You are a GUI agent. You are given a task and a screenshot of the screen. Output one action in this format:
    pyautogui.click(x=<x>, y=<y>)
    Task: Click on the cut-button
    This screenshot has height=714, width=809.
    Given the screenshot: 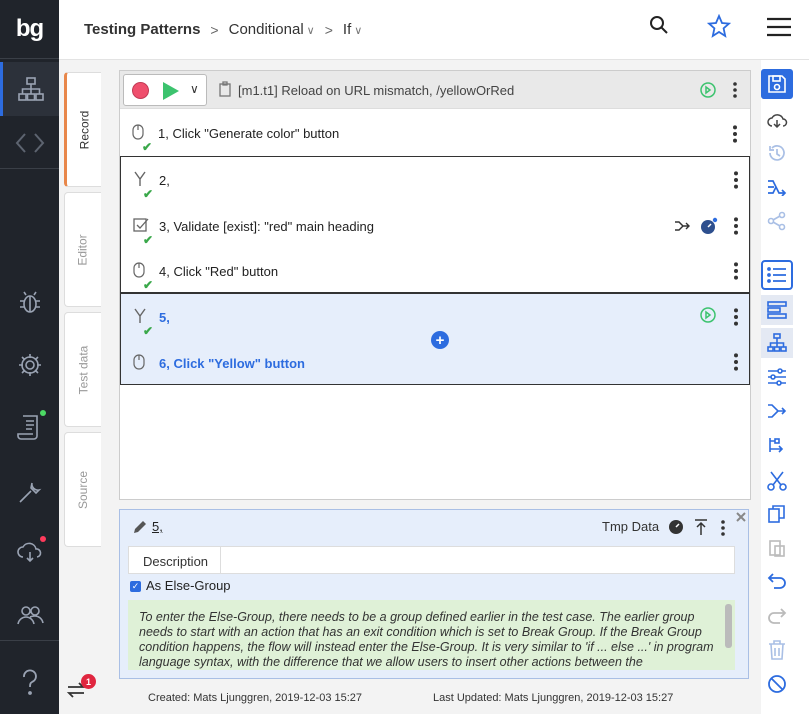 What is the action you would take?
    pyautogui.click(x=777, y=481)
    